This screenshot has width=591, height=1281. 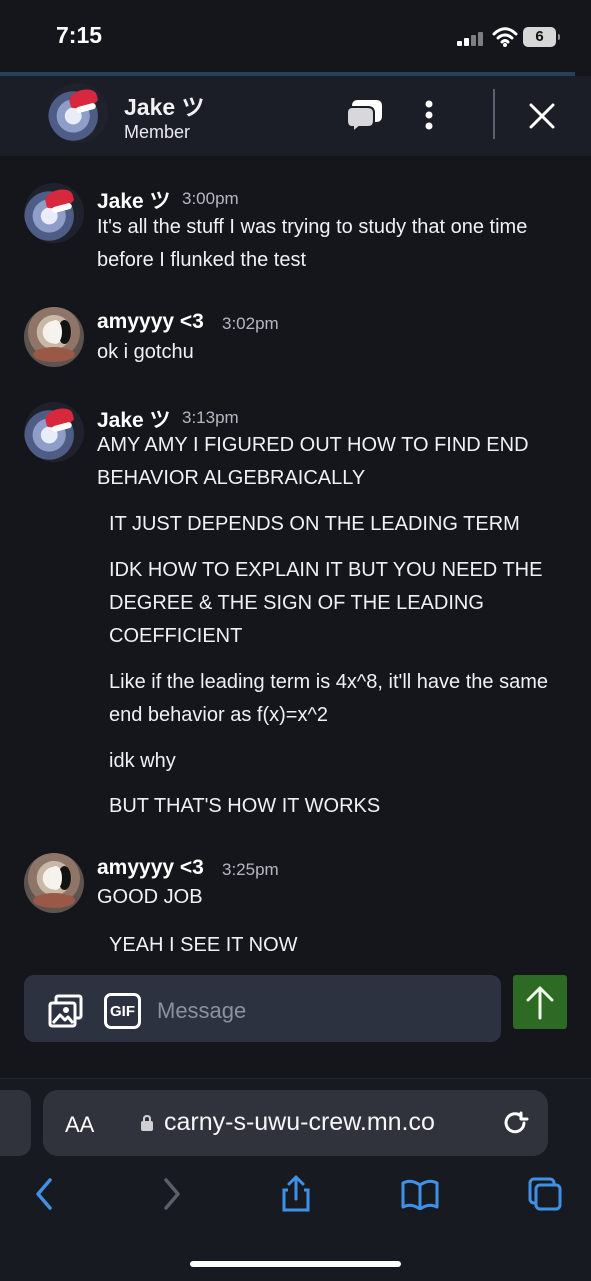 I want to click on lock-icon, so click(x=147, y=1122).